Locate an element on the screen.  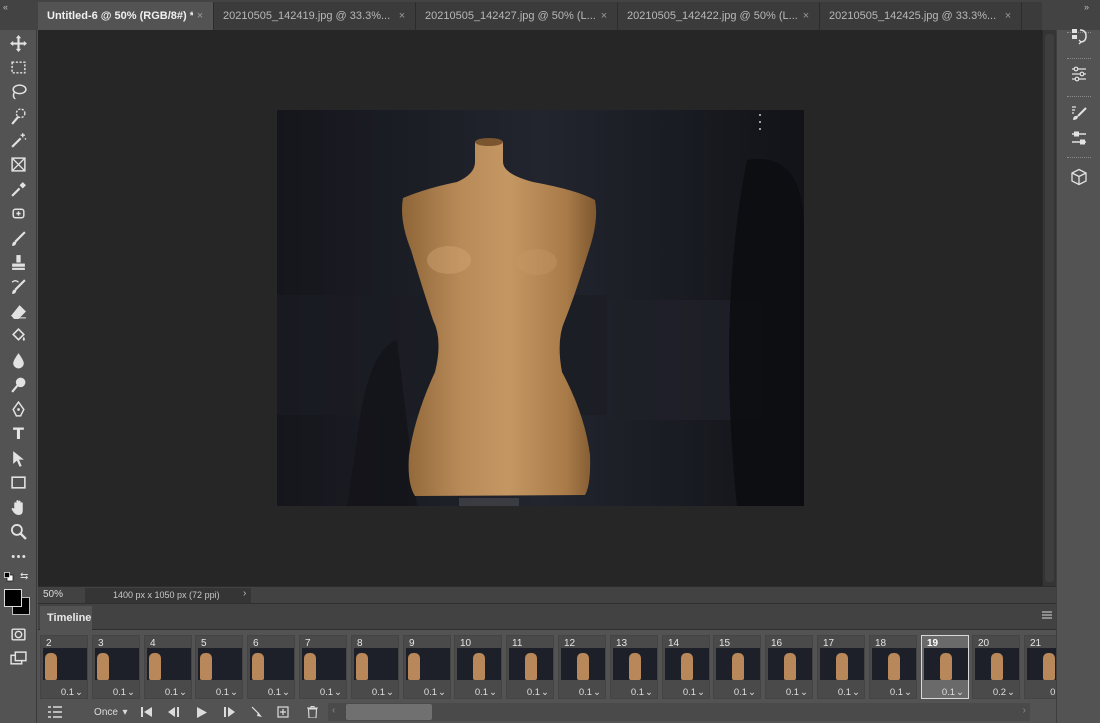
eraser-icon is located at coordinates (18, 311).